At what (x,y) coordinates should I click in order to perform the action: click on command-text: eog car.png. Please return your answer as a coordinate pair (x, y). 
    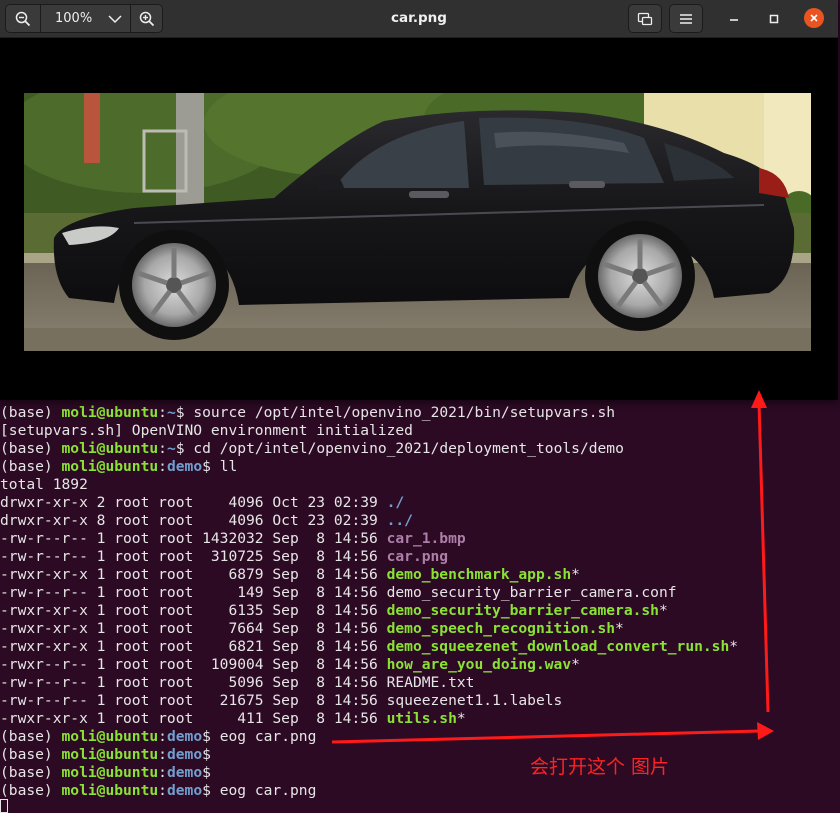
    Looking at the image, I should click on (263, 790).